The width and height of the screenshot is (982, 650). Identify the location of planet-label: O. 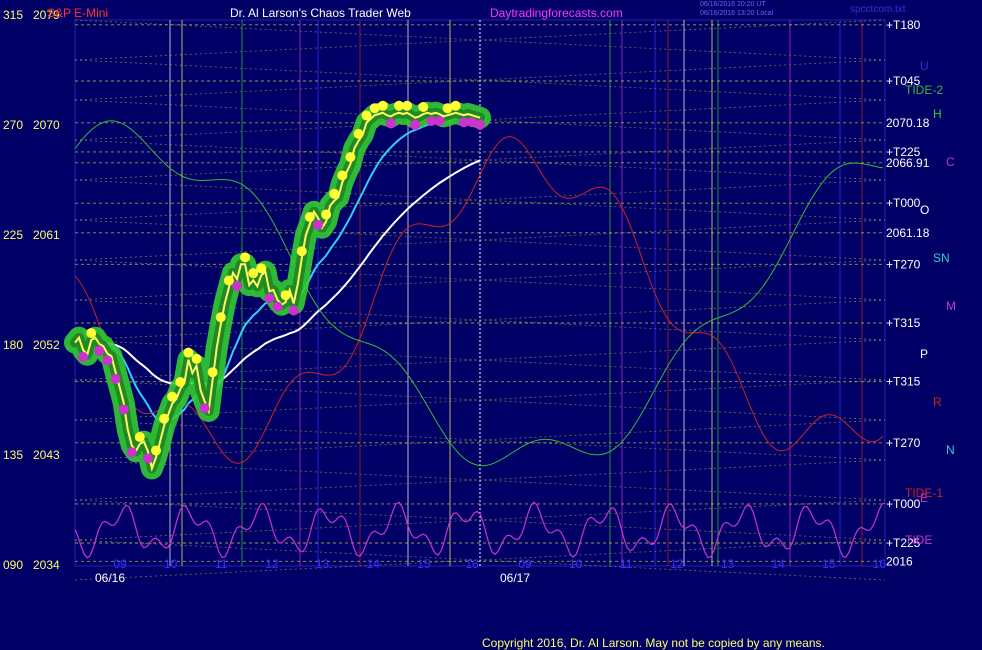
(924, 210).